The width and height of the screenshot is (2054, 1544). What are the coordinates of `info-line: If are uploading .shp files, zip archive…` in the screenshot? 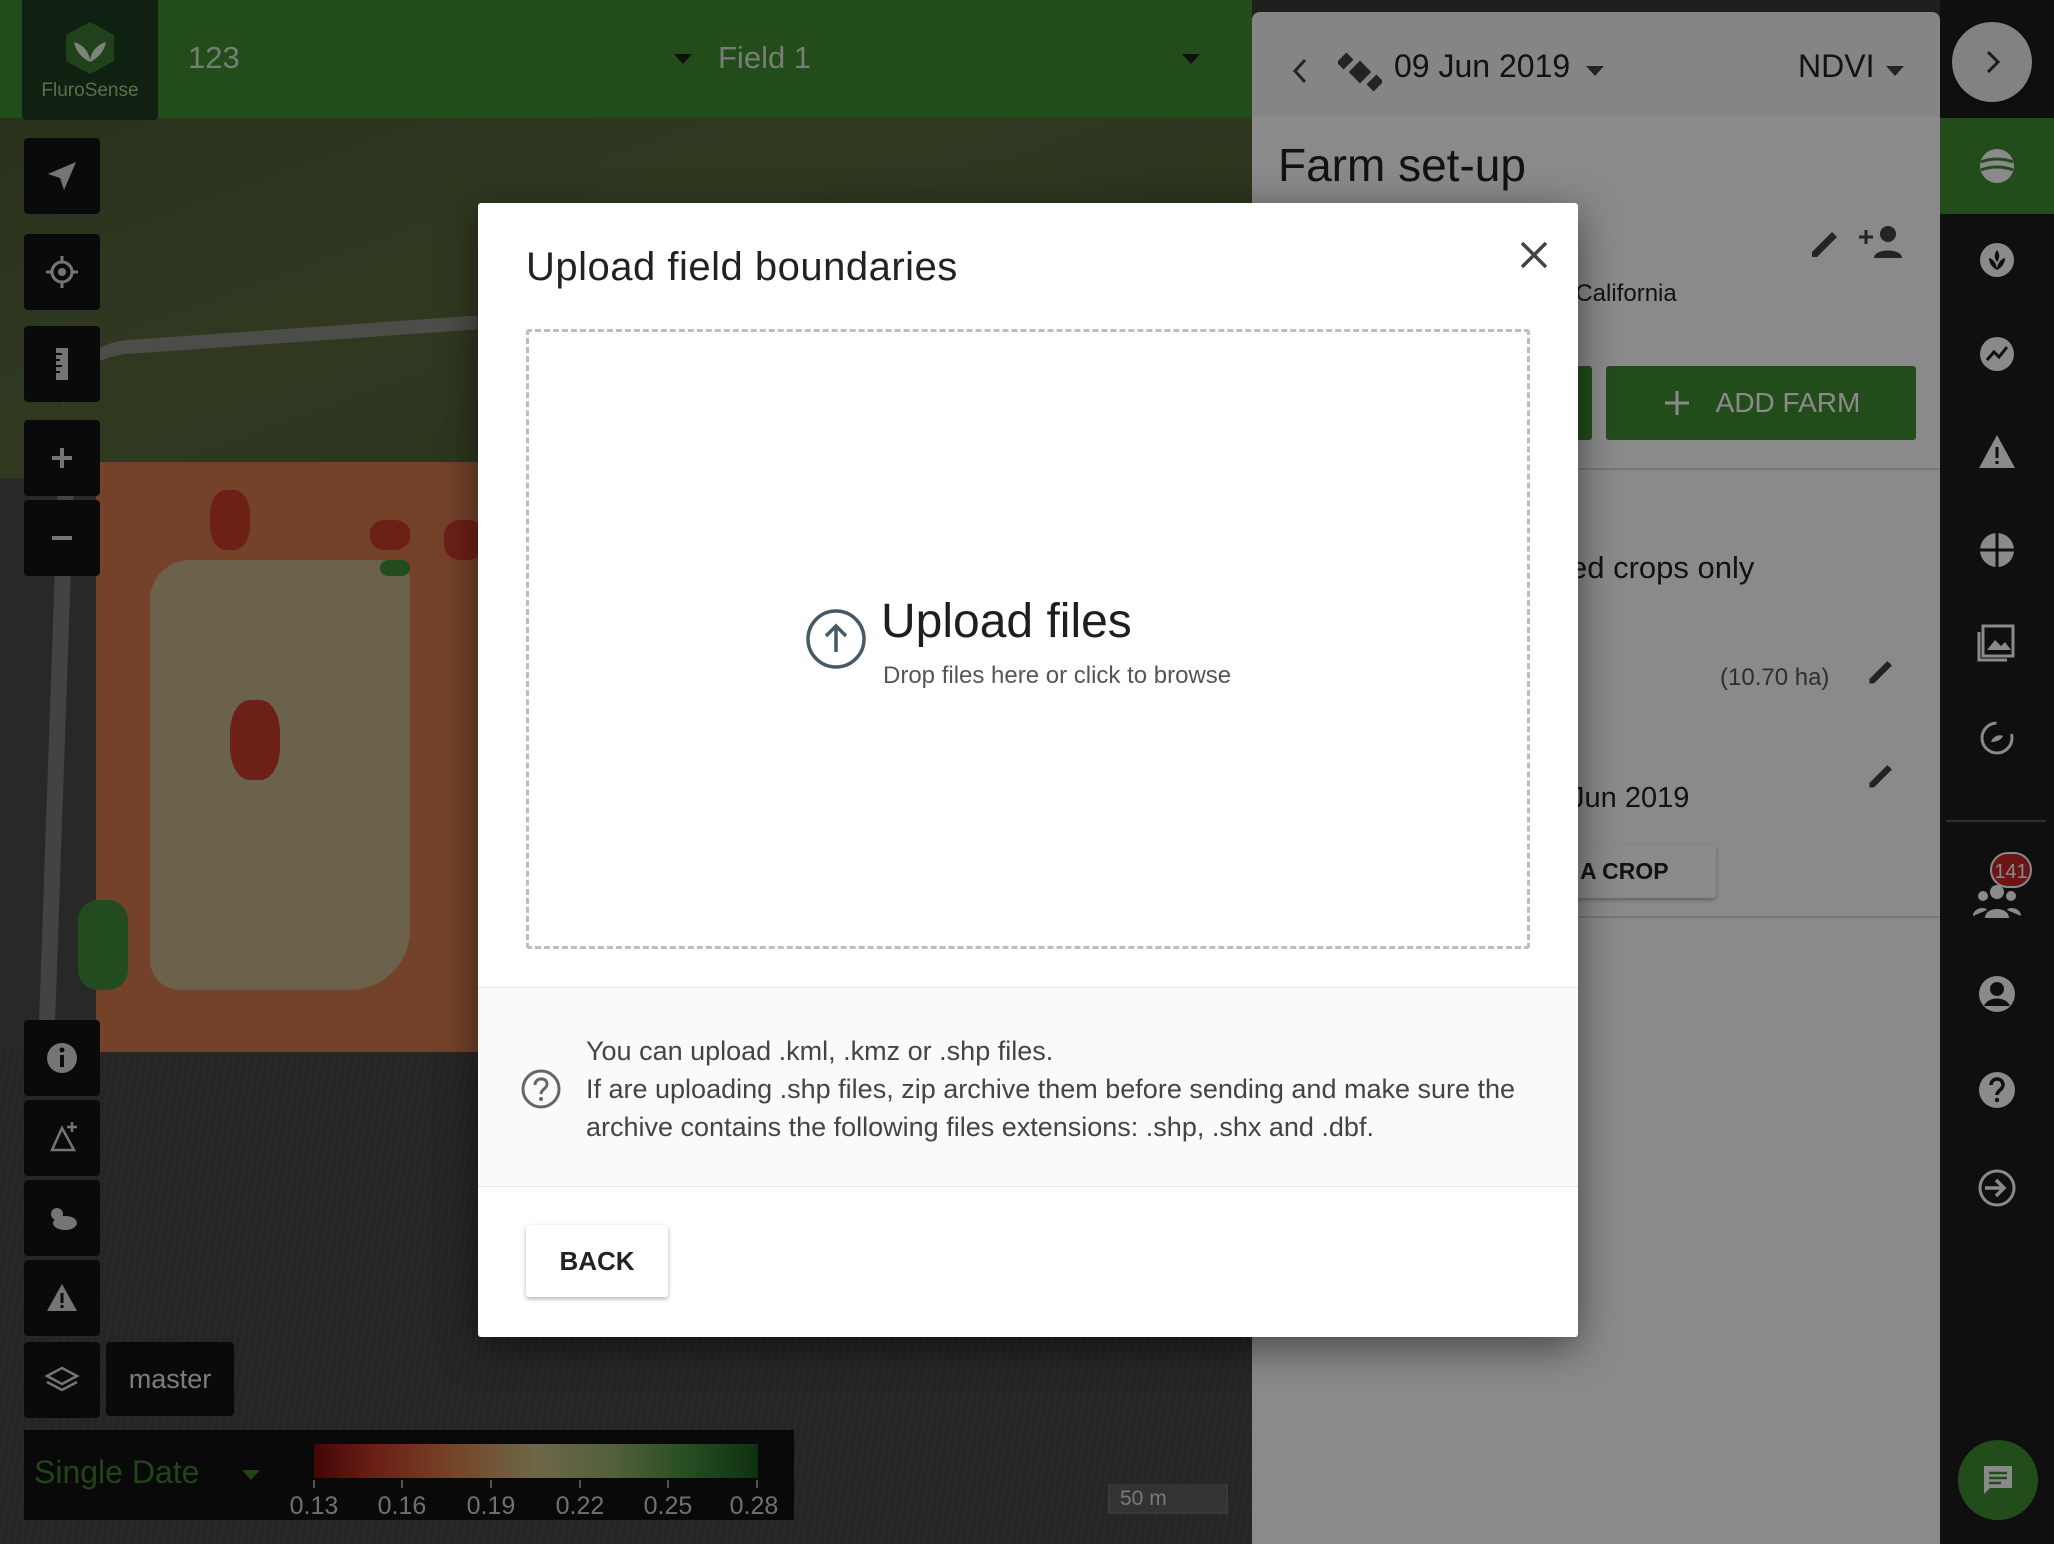 It's located at (1051, 1108).